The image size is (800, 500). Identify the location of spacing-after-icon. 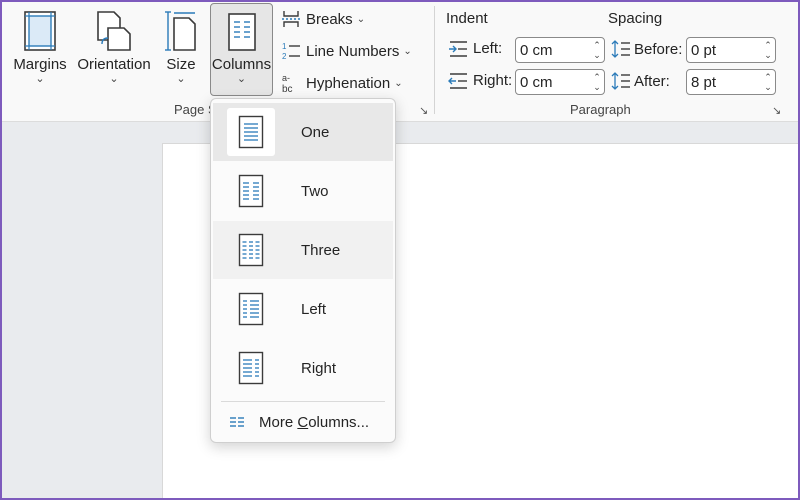
(621, 81).